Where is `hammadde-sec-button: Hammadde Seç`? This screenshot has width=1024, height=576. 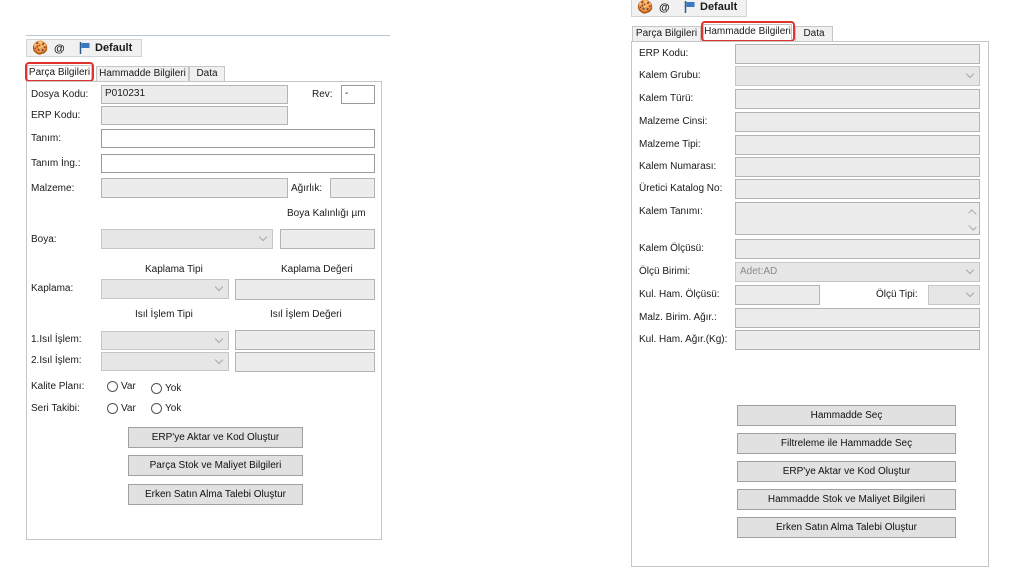 hammadde-sec-button: Hammadde Seç is located at coordinates (846, 415).